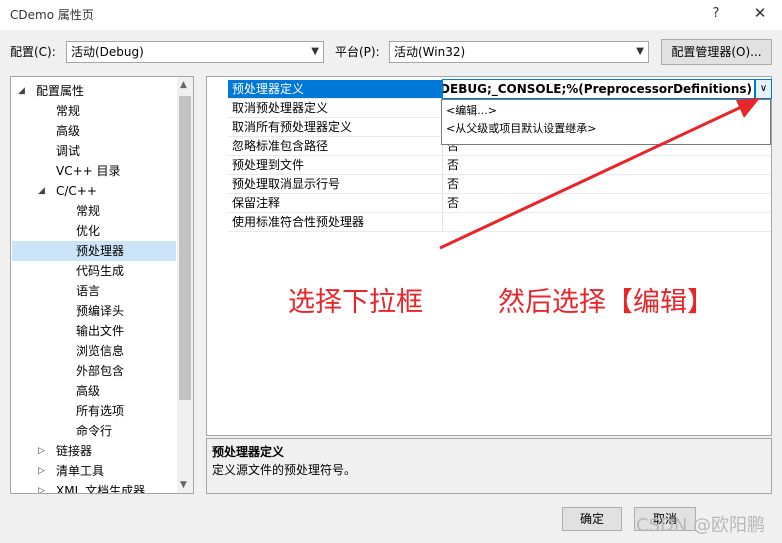 The image size is (782, 543). What do you see at coordinates (284, 470) in the screenshot?
I see `description-text: 定义源文件的预处理符号。` at bounding box center [284, 470].